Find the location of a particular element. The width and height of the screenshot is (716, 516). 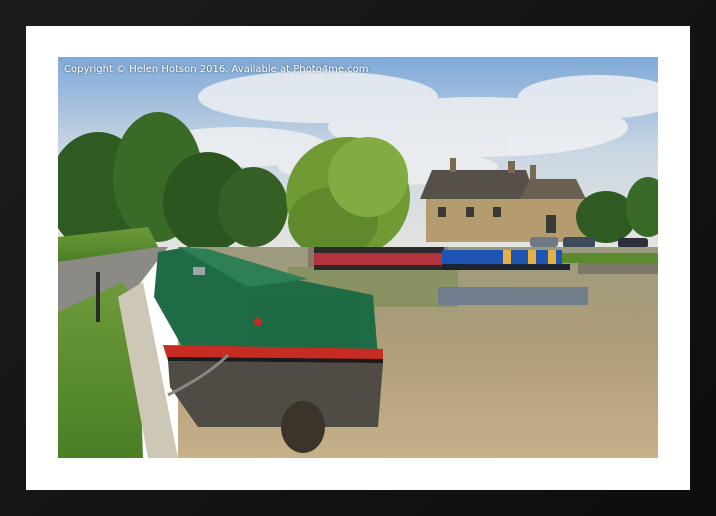

willow-tree is located at coordinates (348, 197).